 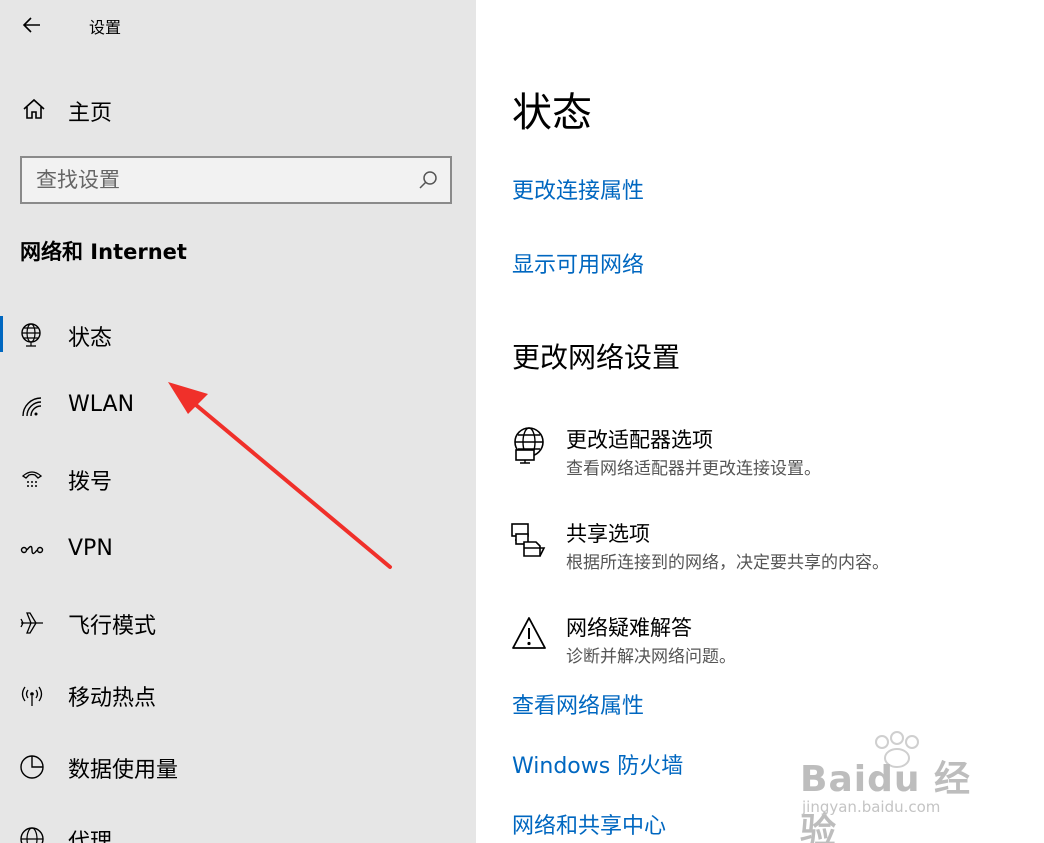 What do you see at coordinates (90, 113) in the screenshot?
I see `sidebar-item-home-label: 主页` at bounding box center [90, 113].